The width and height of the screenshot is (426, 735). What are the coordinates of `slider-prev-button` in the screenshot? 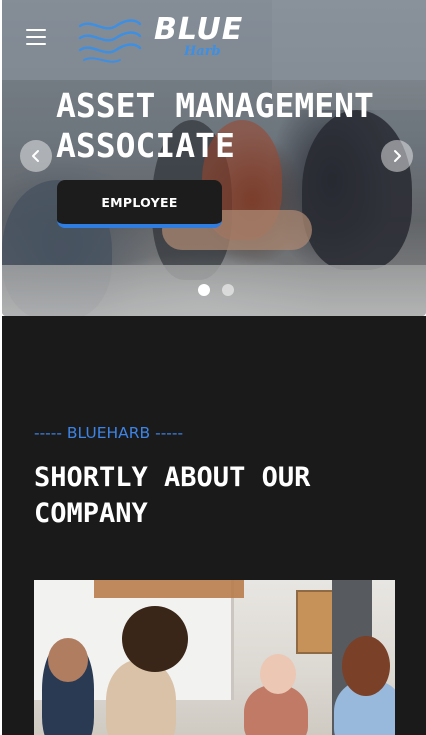 It's located at (36, 156).